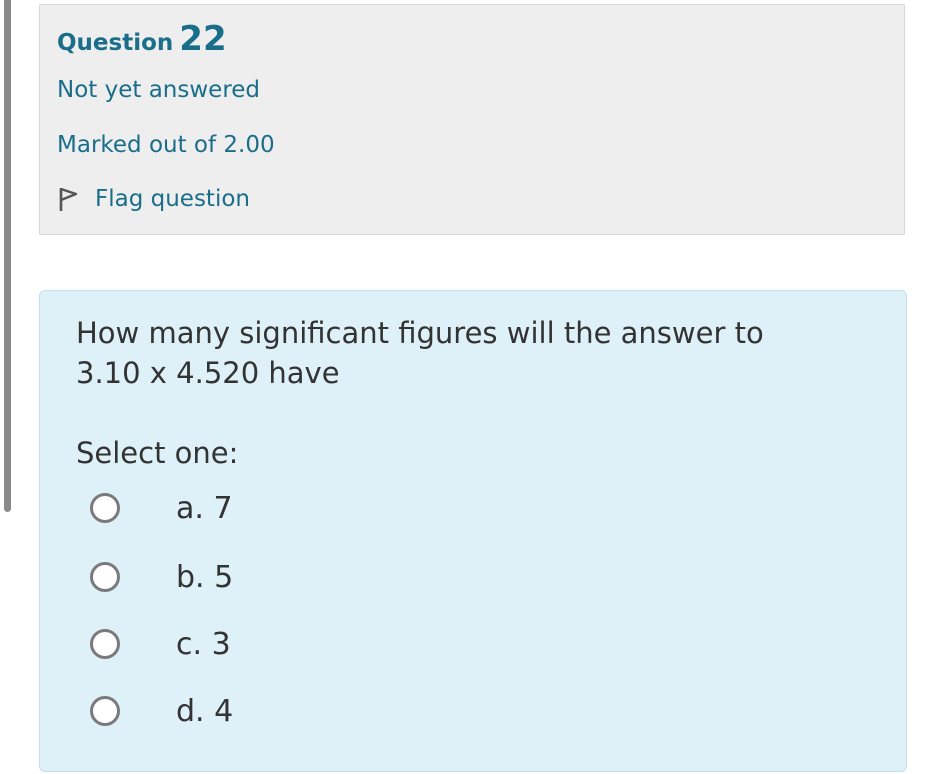  Describe the element at coordinates (68, 199) in the screenshot. I see `flag-icon` at that location.